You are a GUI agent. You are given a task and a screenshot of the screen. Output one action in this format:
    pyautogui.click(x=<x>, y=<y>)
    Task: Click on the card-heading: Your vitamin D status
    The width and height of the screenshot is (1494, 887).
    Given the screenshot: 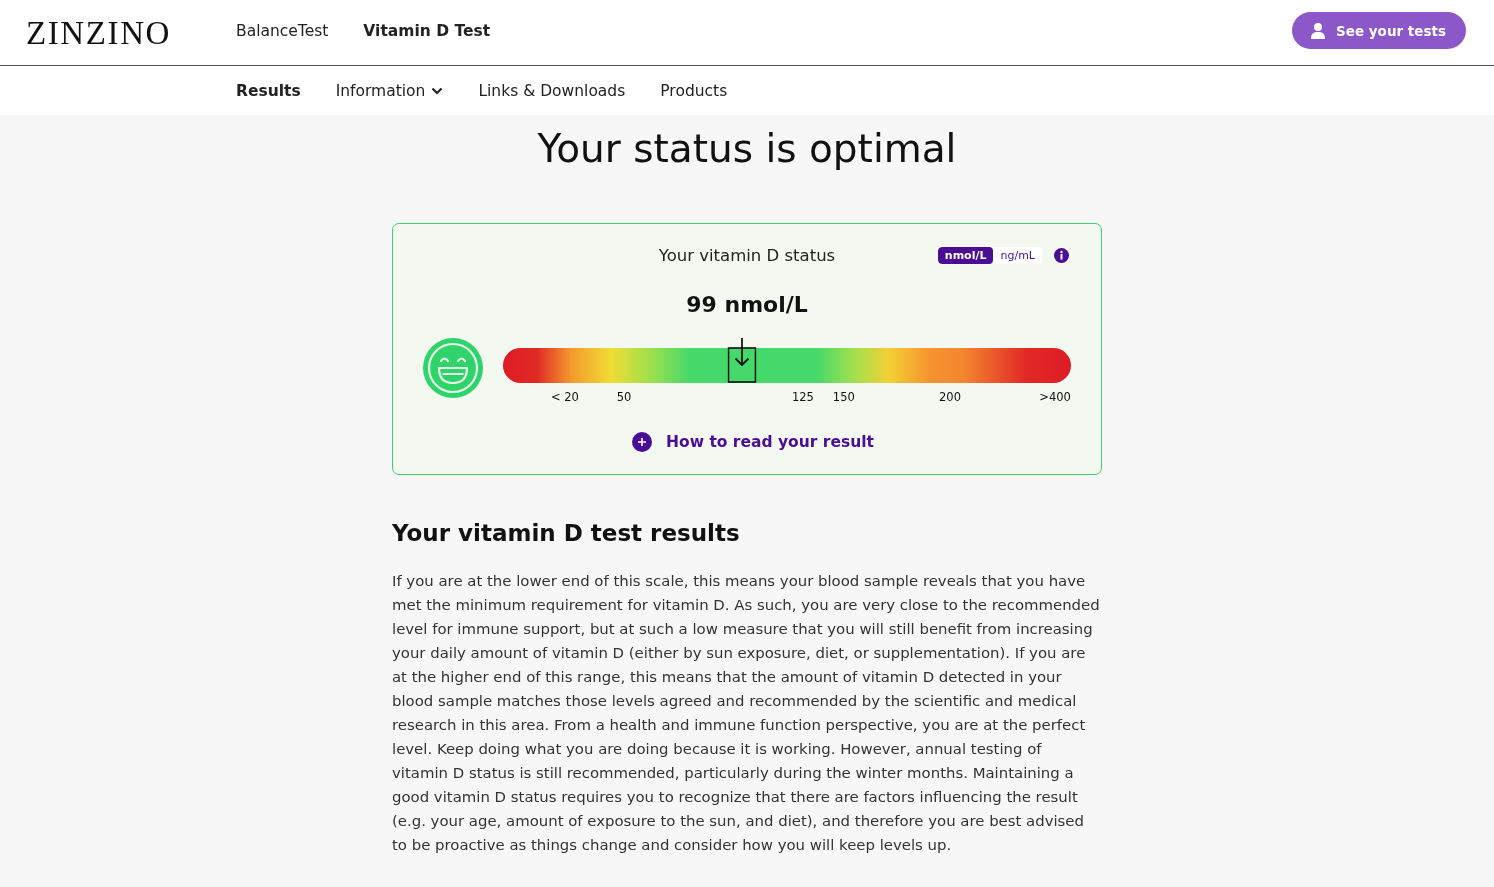 What is the action you would take?
    pyautogui.click(x=747, y=255)
    